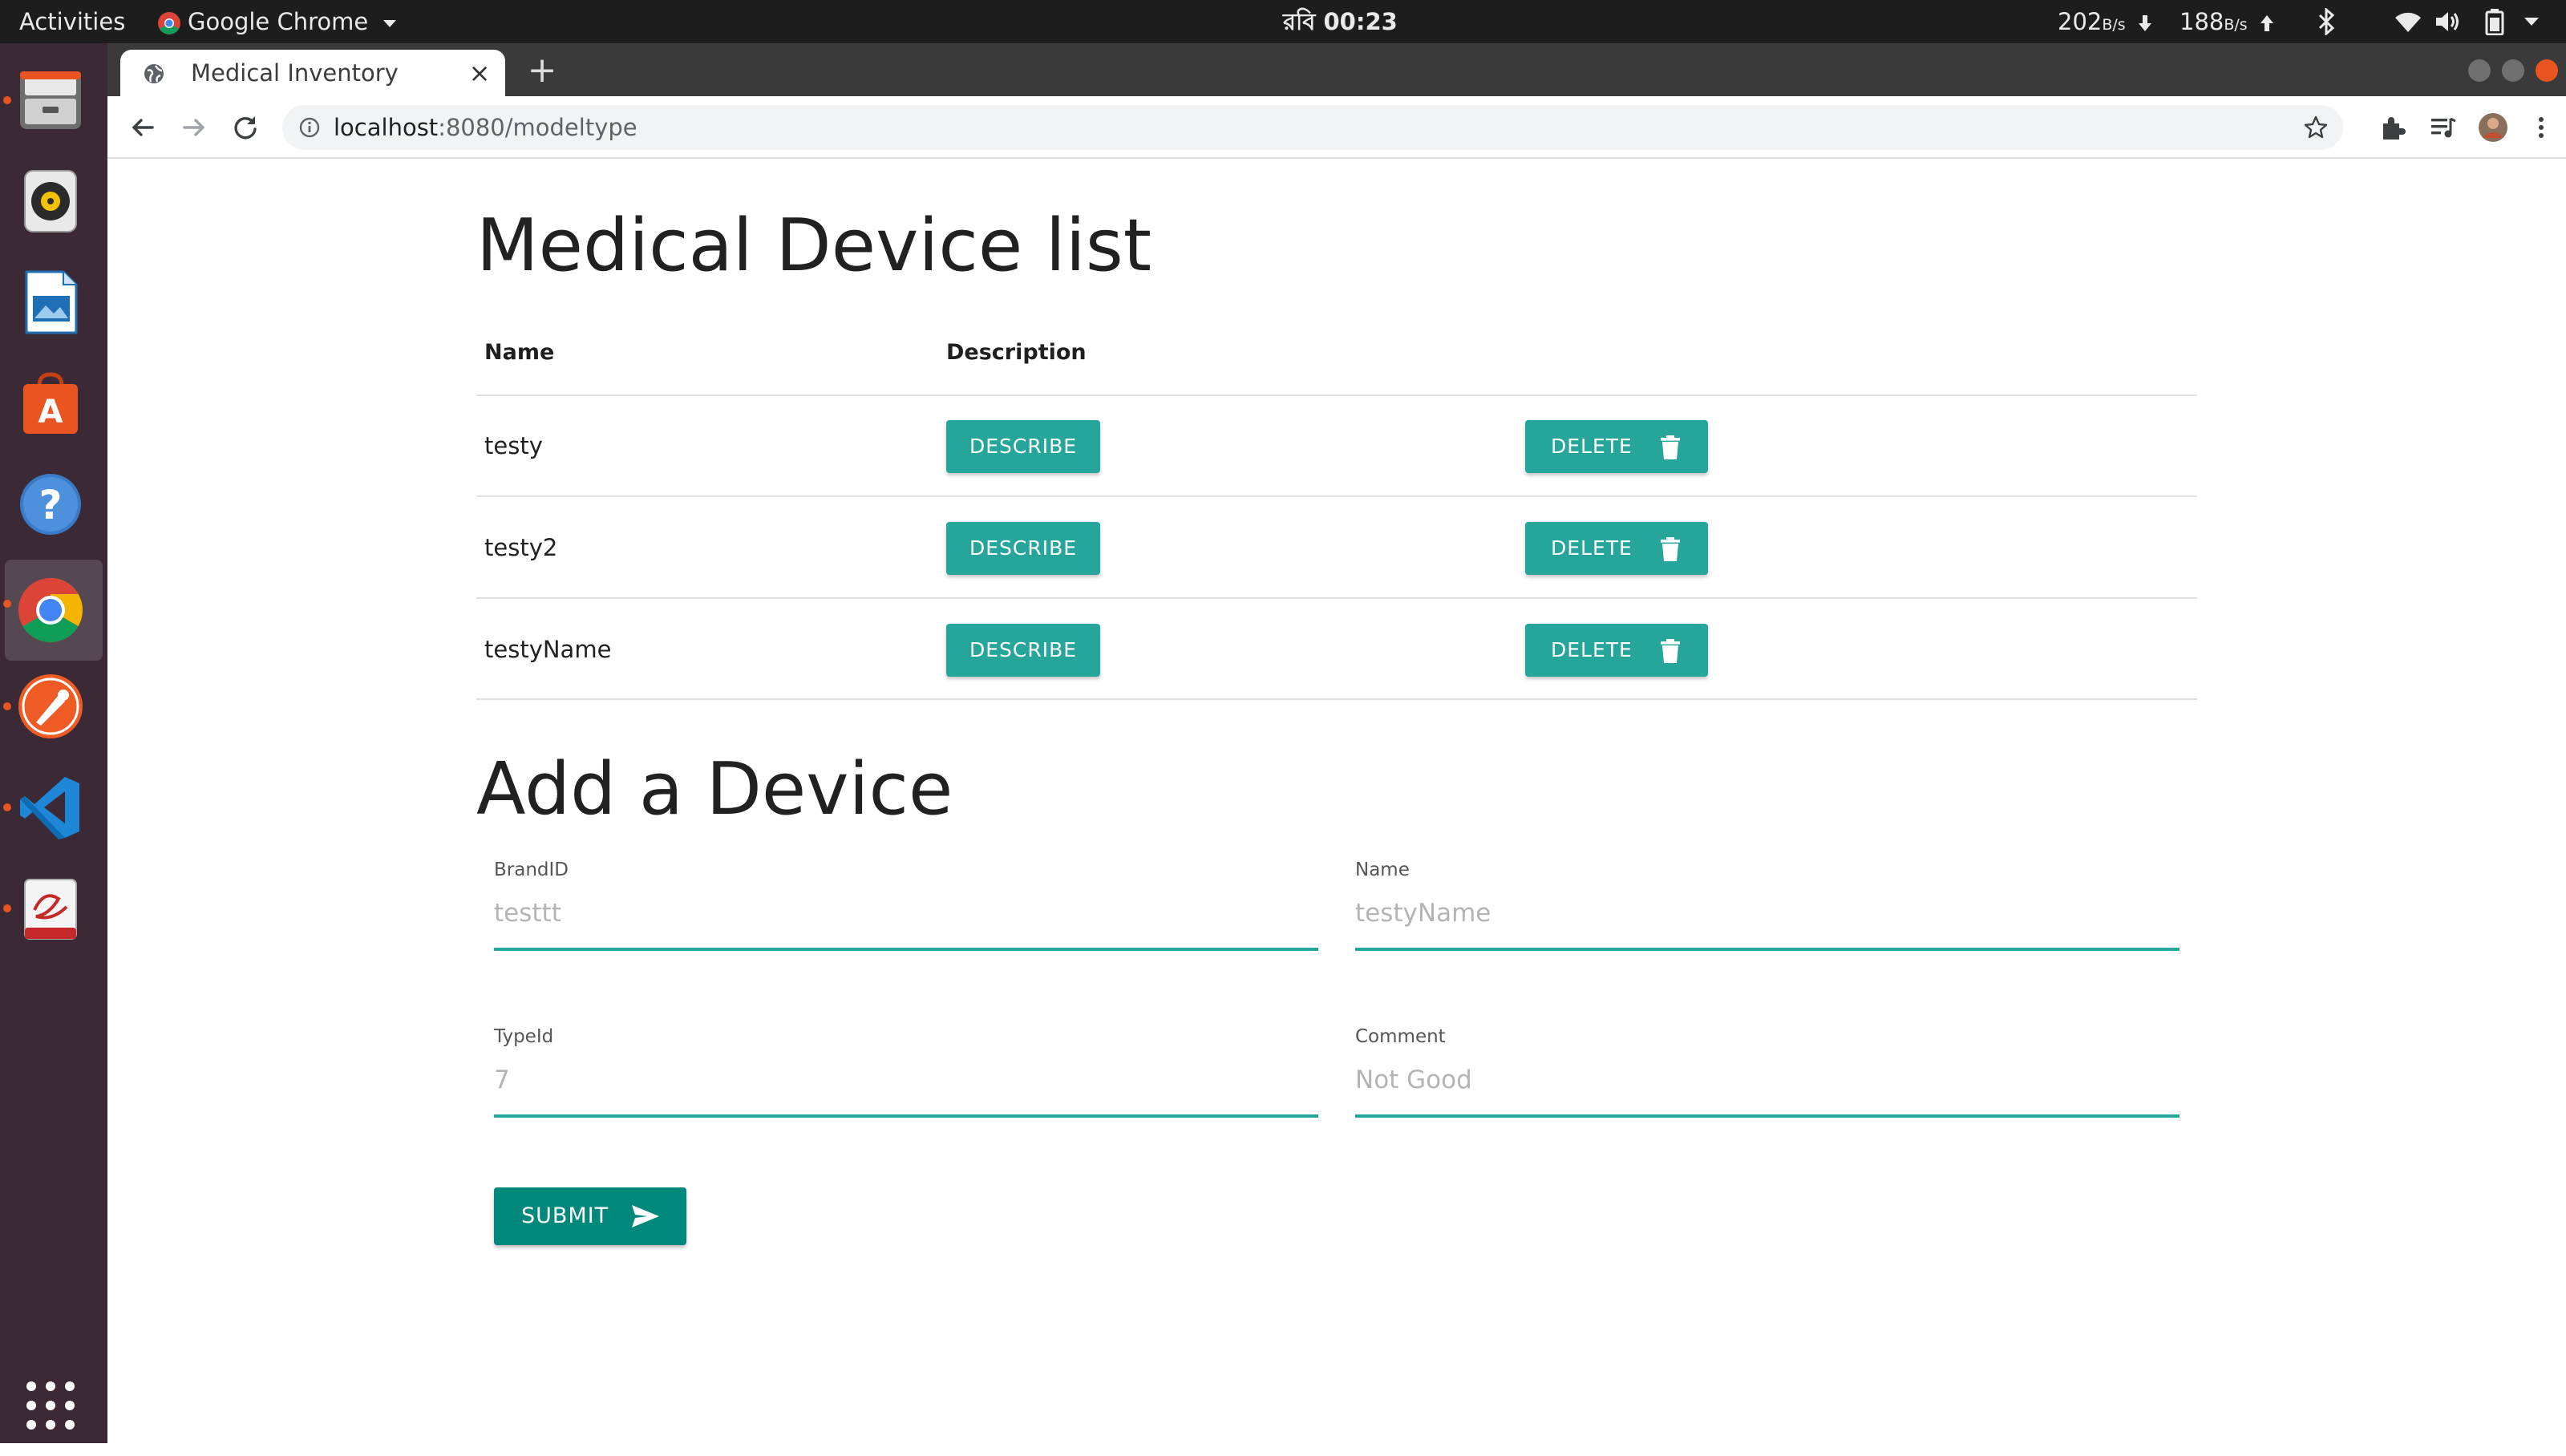  I want to click on tab-medical-inventory: Medical Inventory ×, so click(312, 73).